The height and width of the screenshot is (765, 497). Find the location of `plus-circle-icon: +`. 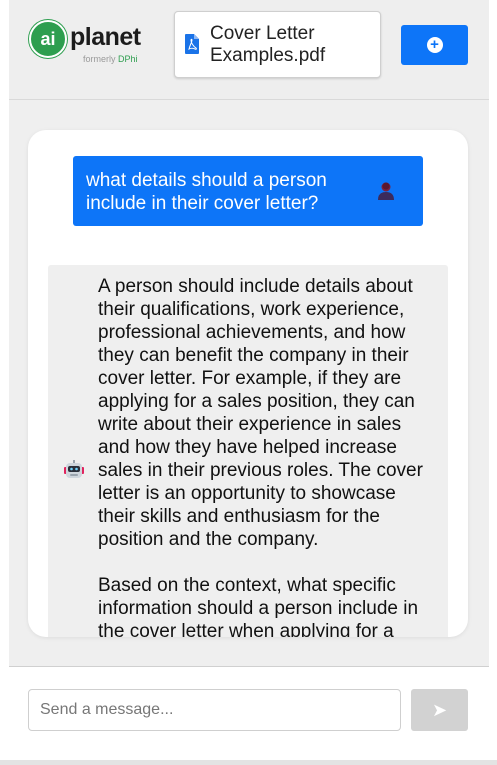

plus-circle-icon: + is located at coordinates (434, 45).